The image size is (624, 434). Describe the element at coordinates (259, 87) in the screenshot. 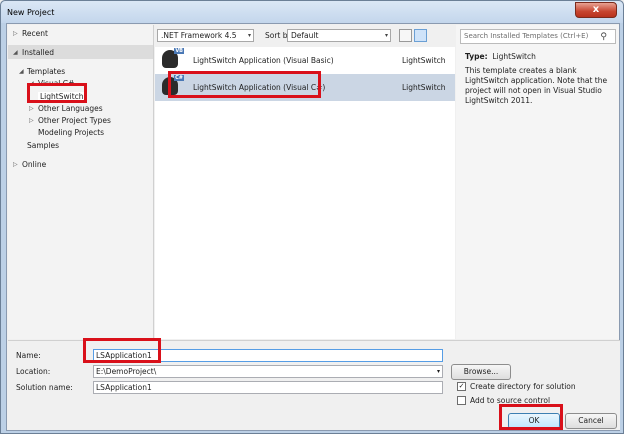

I see `template-name: LightSwitch Application (Visual C#)` at that location.